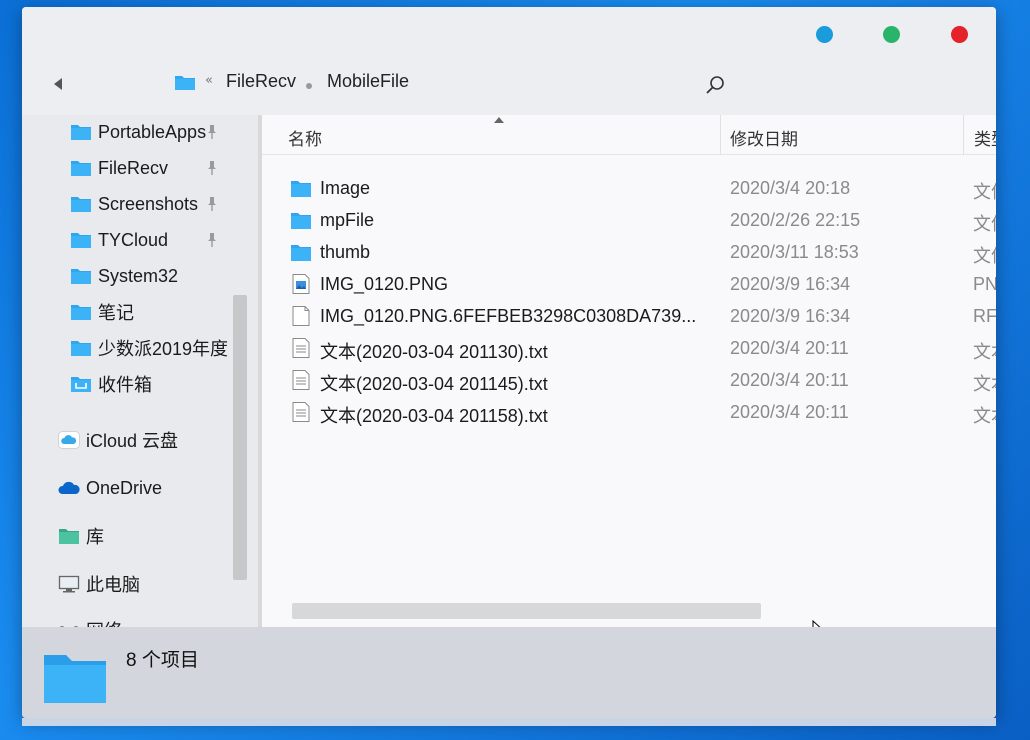 The height and width of the screenshot is (740, 1030). I want to click on sidebar-item-portableapps: PortableApps, so click(164, 132).